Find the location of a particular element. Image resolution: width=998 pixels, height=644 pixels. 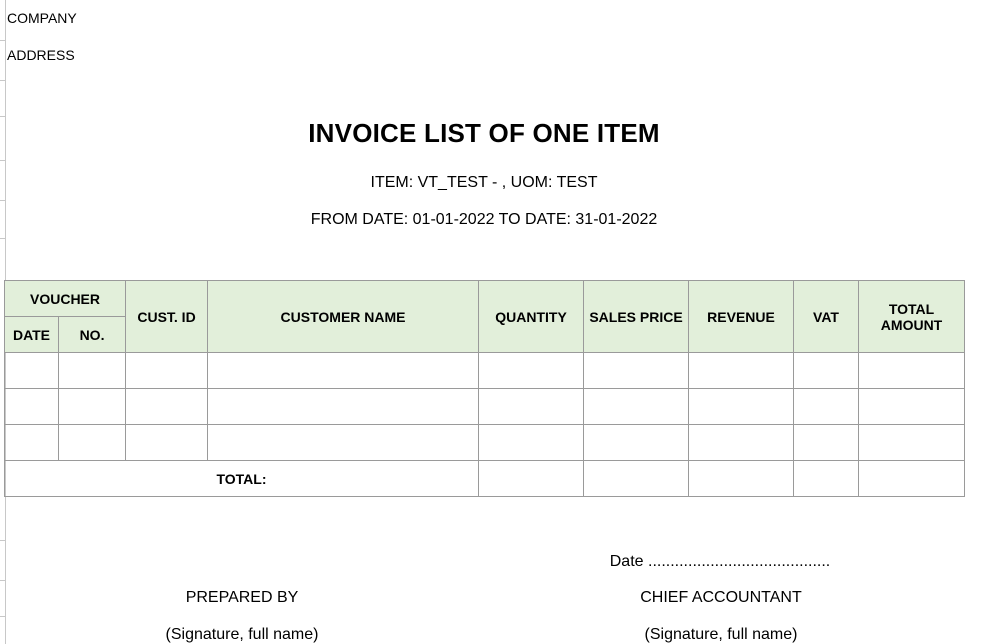

total-amount is located at coordinates (912, 478).